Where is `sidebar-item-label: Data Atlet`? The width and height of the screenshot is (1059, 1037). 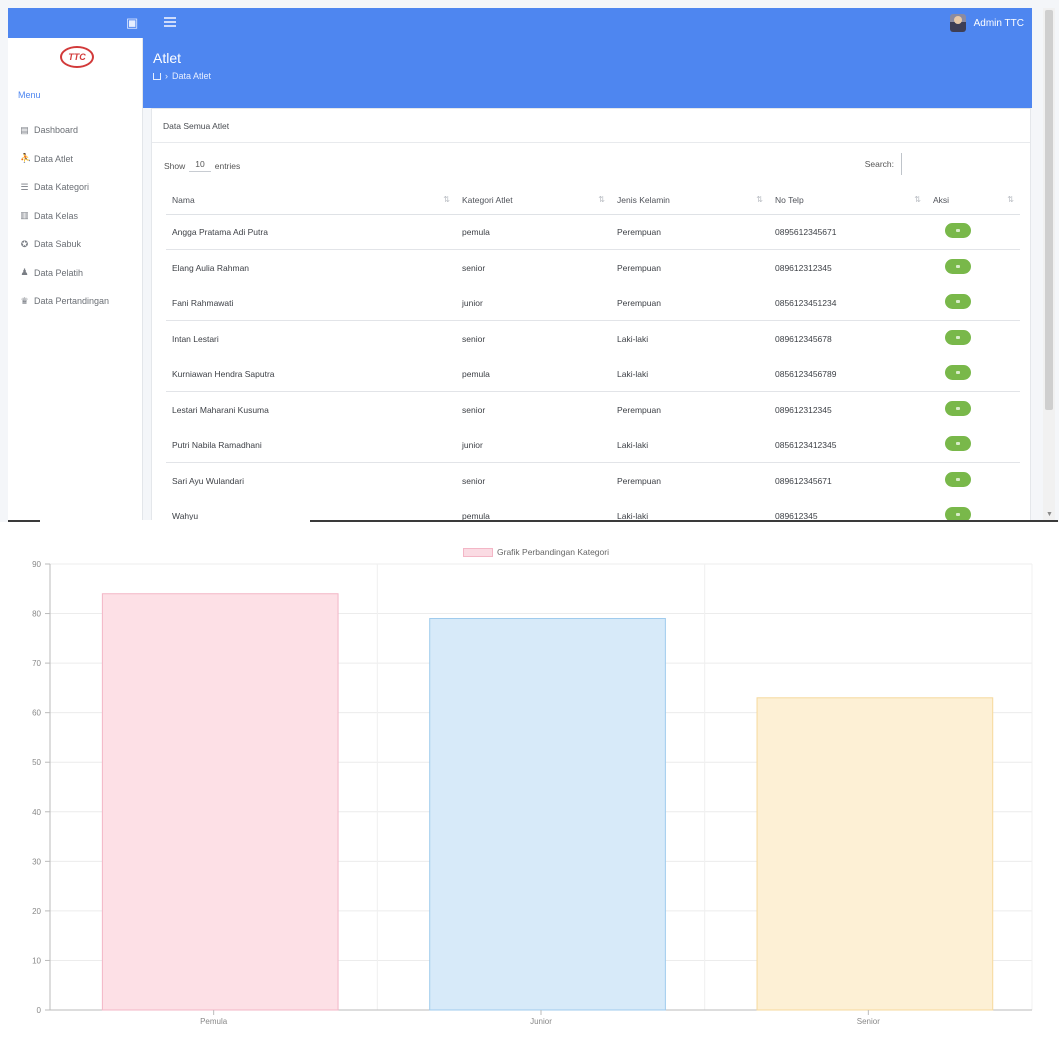
sidebar-item-label: Data Atlet is located at coordinates (54, 158).